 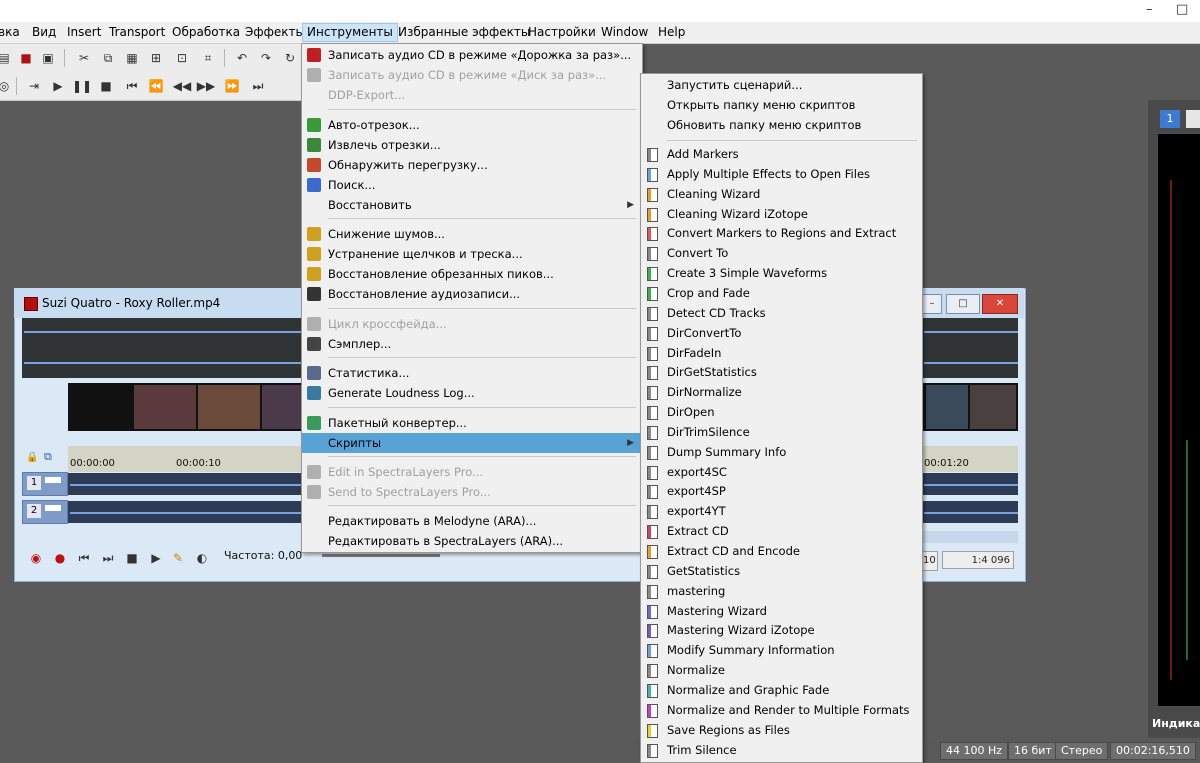 I want to click on undo-icon: ↶, so click(x=242, y=58).